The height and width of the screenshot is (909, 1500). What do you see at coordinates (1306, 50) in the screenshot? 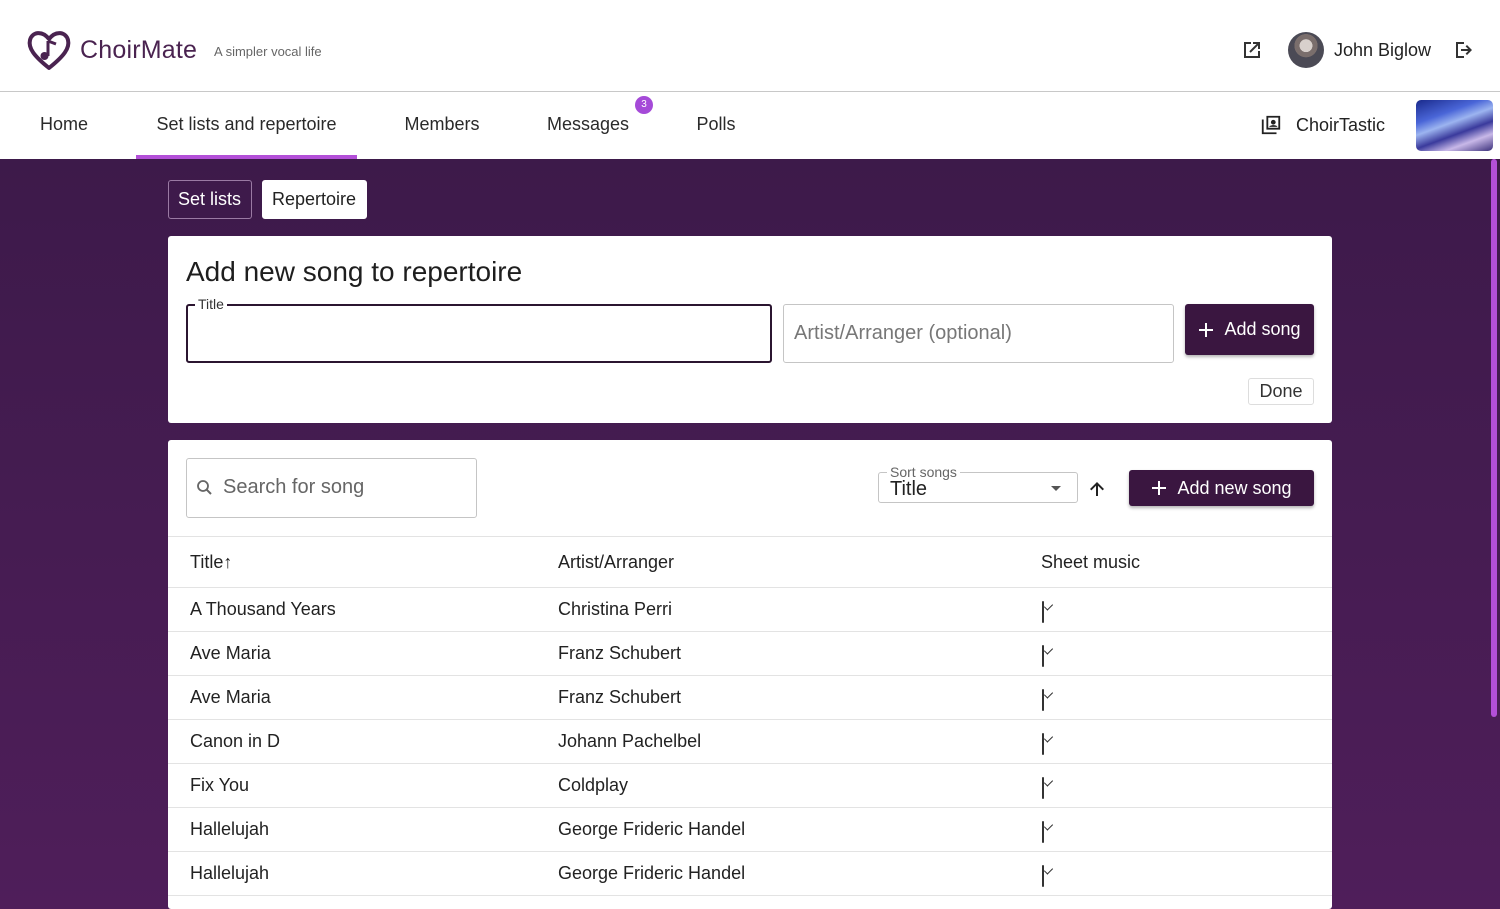
I see `avatar` at bounding box center [1306, 50].